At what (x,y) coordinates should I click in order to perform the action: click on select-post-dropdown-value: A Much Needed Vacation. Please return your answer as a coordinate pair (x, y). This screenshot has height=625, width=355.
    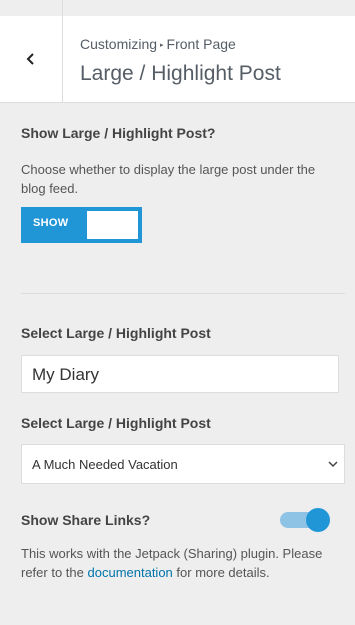
    Looking at the image, I should click on (105, 464).